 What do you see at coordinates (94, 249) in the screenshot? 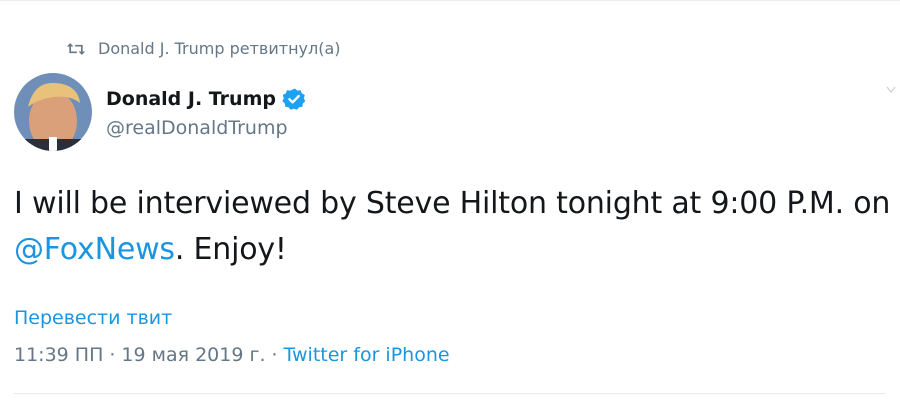
I see `mention-link: @FoxNews` at bounding box center [94, 249].